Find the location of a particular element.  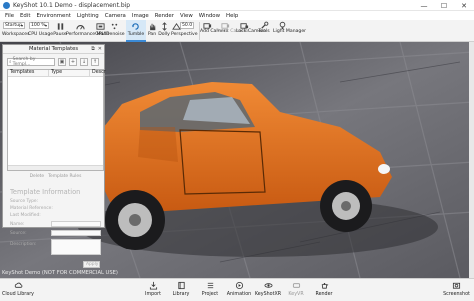

panel-title-buttons: ⧉ ✕ is located at coordinates (96, 49).